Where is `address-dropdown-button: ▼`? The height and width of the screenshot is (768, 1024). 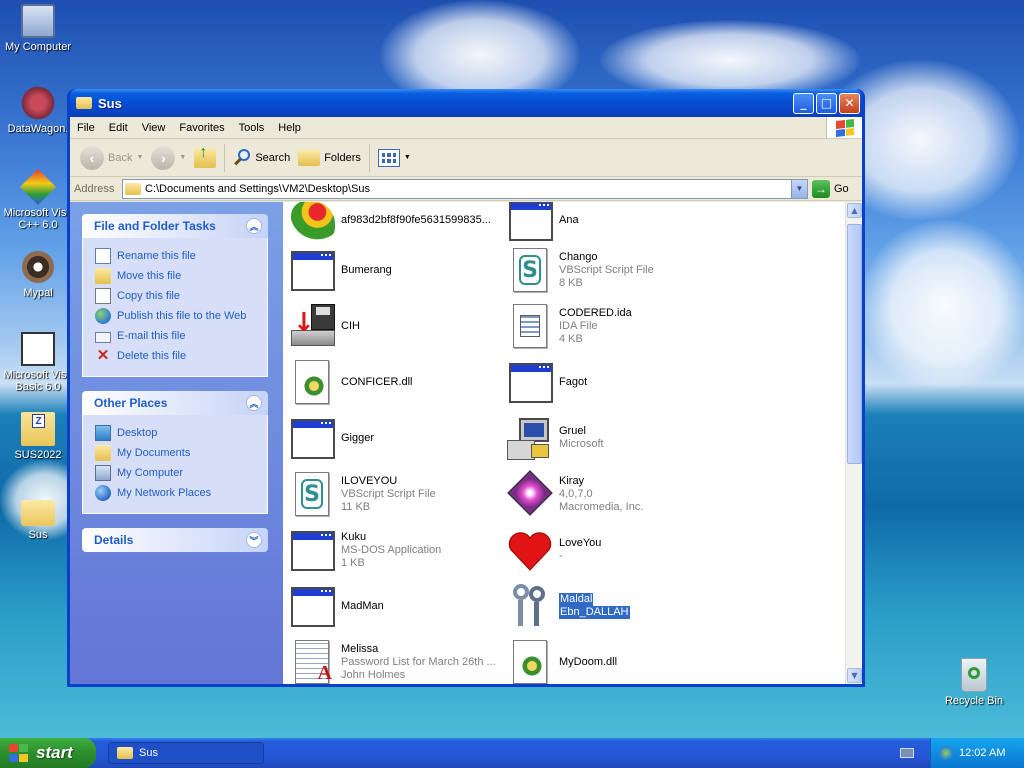 address-dropdown-button: ▼ is located at coordinates (799, 188).